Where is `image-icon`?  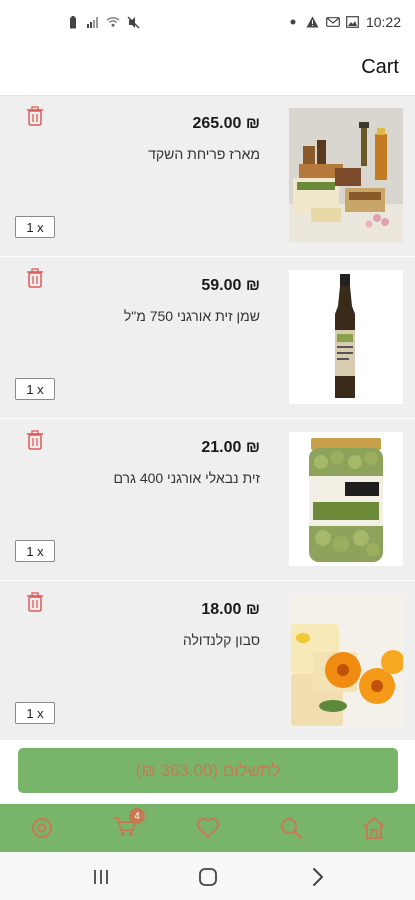 image-icon is located at coordinates (353, 22).